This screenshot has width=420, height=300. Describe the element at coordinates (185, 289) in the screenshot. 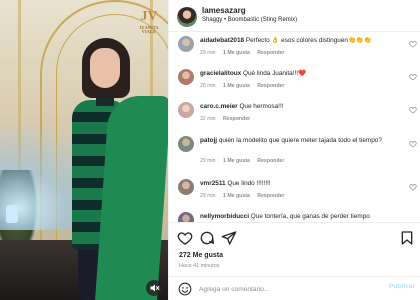

I see `emoji-icon` at that location.